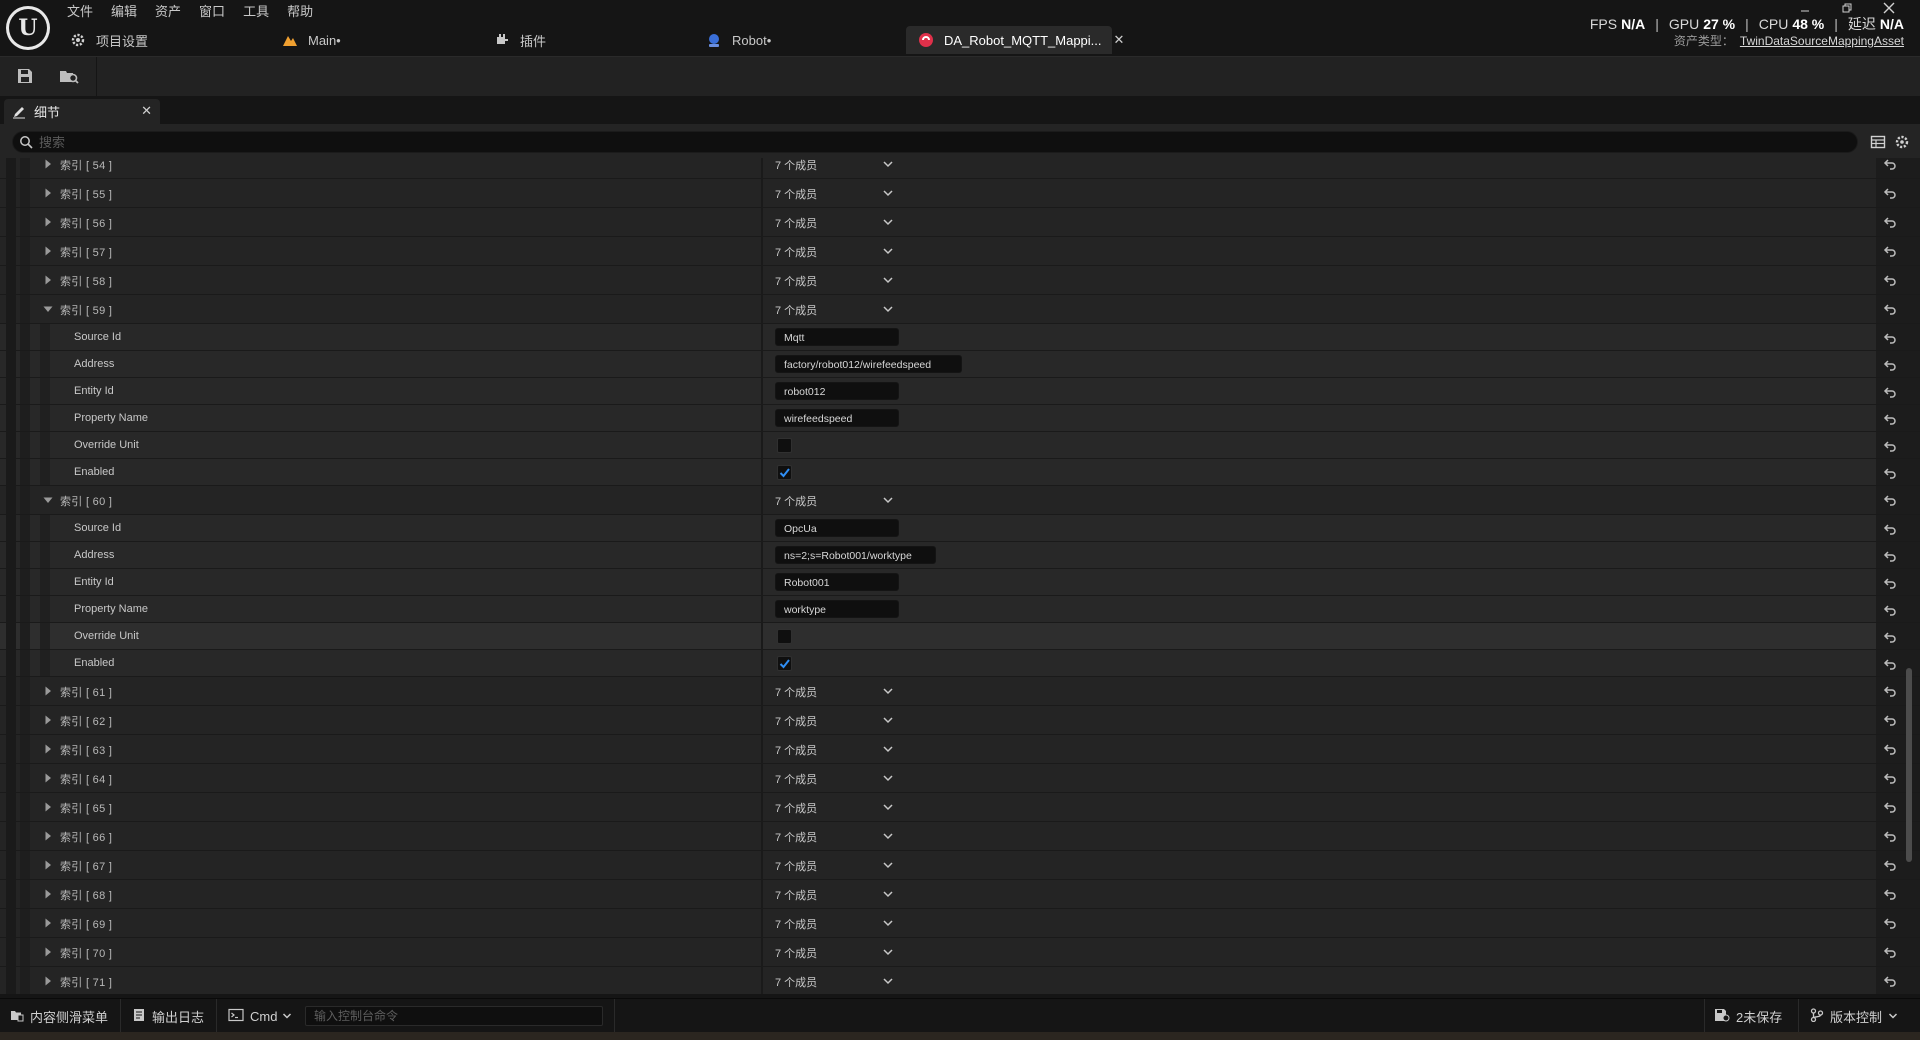 This screenshot has height=1040, width=1920. I want to click on asset-type-link: TwinDataSourceMappingAsset, so click(1822, 41).